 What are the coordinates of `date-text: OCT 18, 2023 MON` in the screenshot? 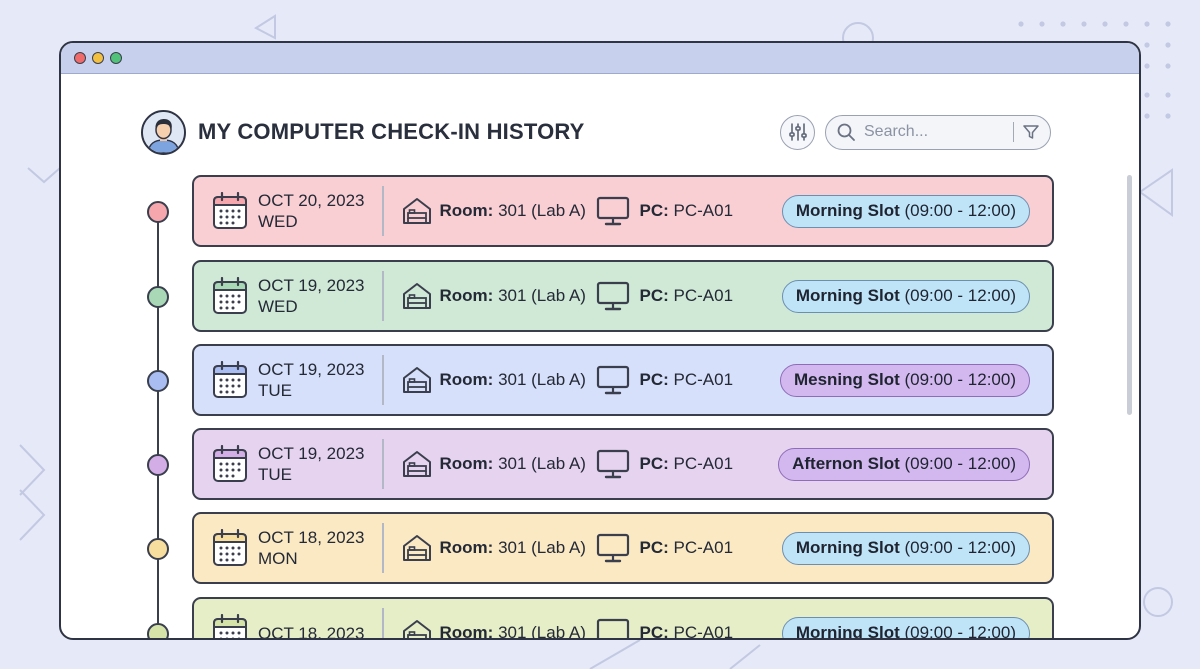 It's located at (311, 548).